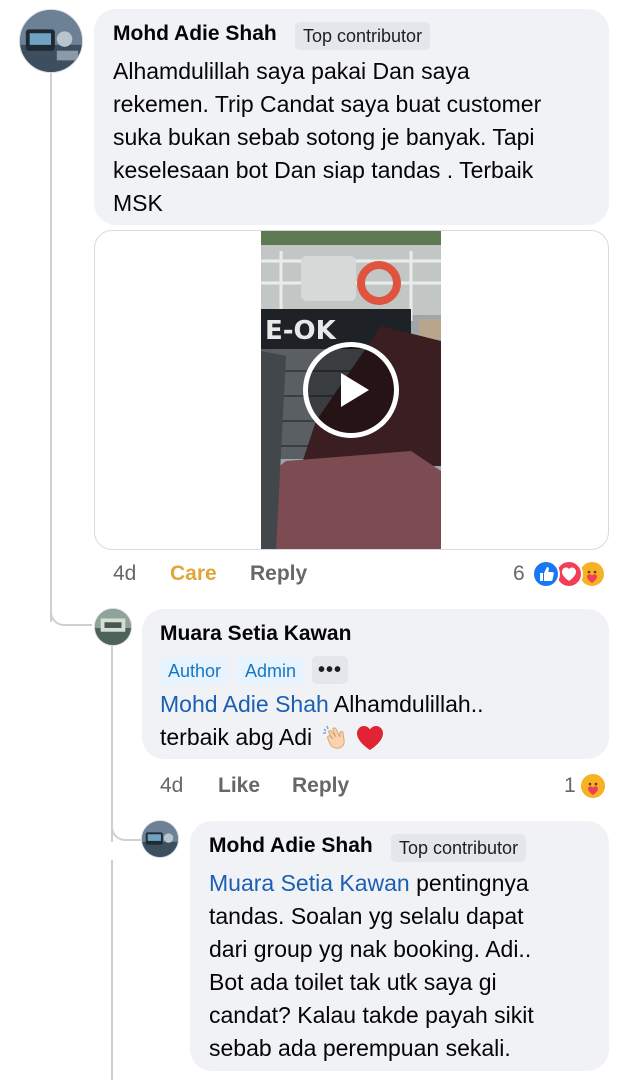 The width and height of the screenshot is (629, 1080). I want to click on comment-text-line: Alhamdulillah saya pakai Dan saya, so click(291, 71).